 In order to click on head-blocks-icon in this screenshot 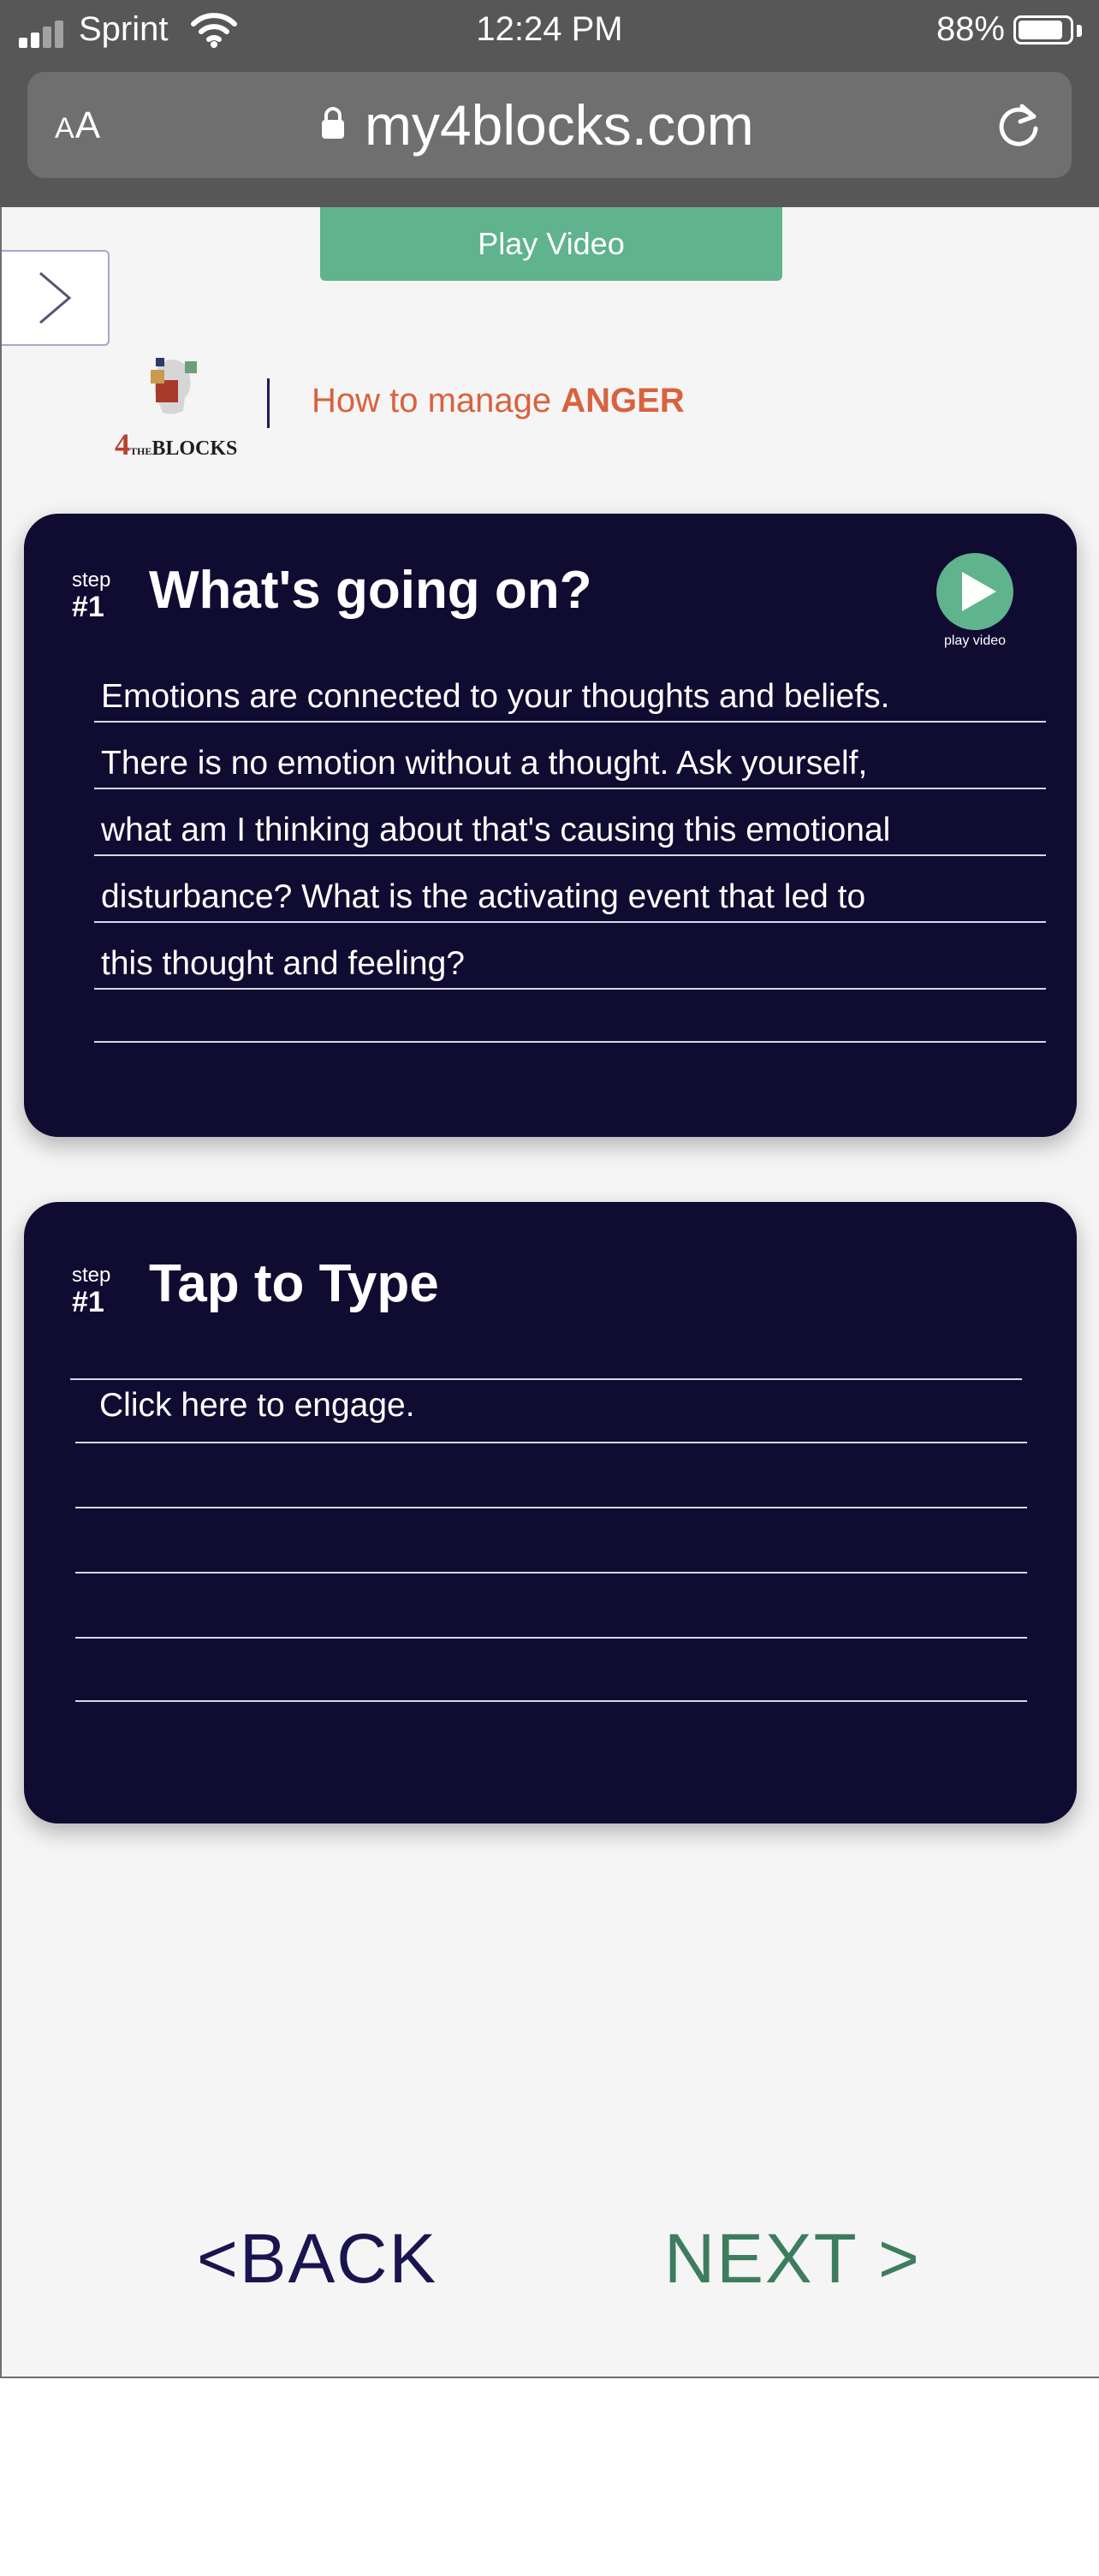, I will do `click(174, 386)`.